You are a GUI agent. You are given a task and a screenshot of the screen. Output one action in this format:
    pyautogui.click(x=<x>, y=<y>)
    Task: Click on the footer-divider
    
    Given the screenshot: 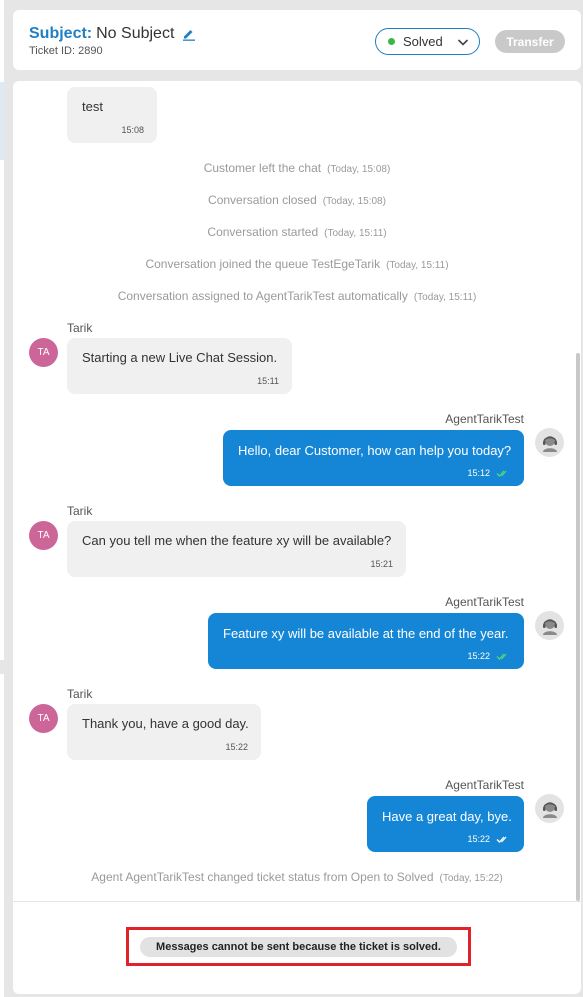 What is the action you would take?
    pyautogui.click(x=297, y=901)
    